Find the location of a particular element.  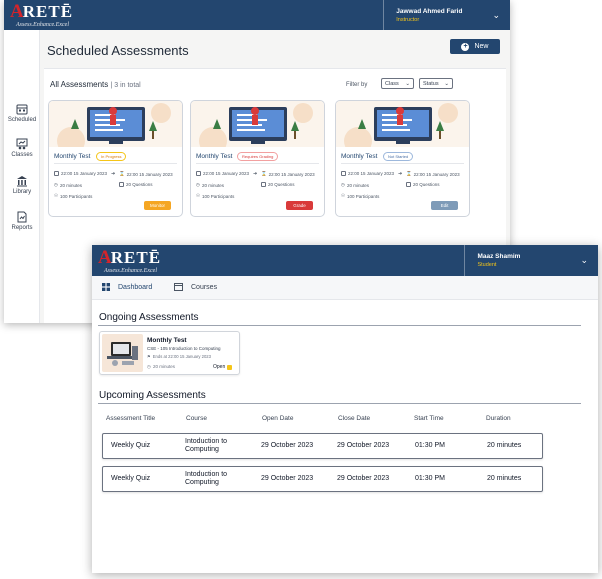

card-action-button: Grade is located at coordinates (299, 205).